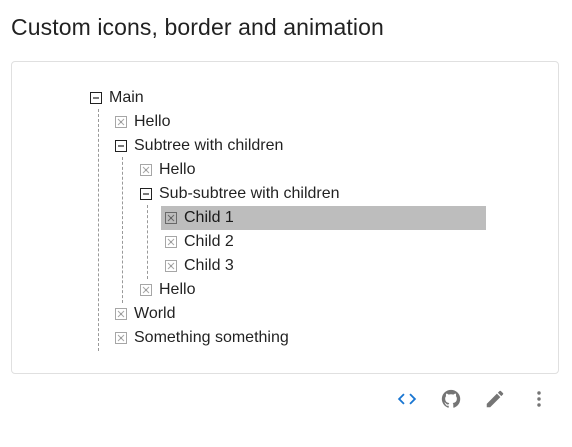  I want to click on tree-item-child-3: Child 3, so click(199, 266).